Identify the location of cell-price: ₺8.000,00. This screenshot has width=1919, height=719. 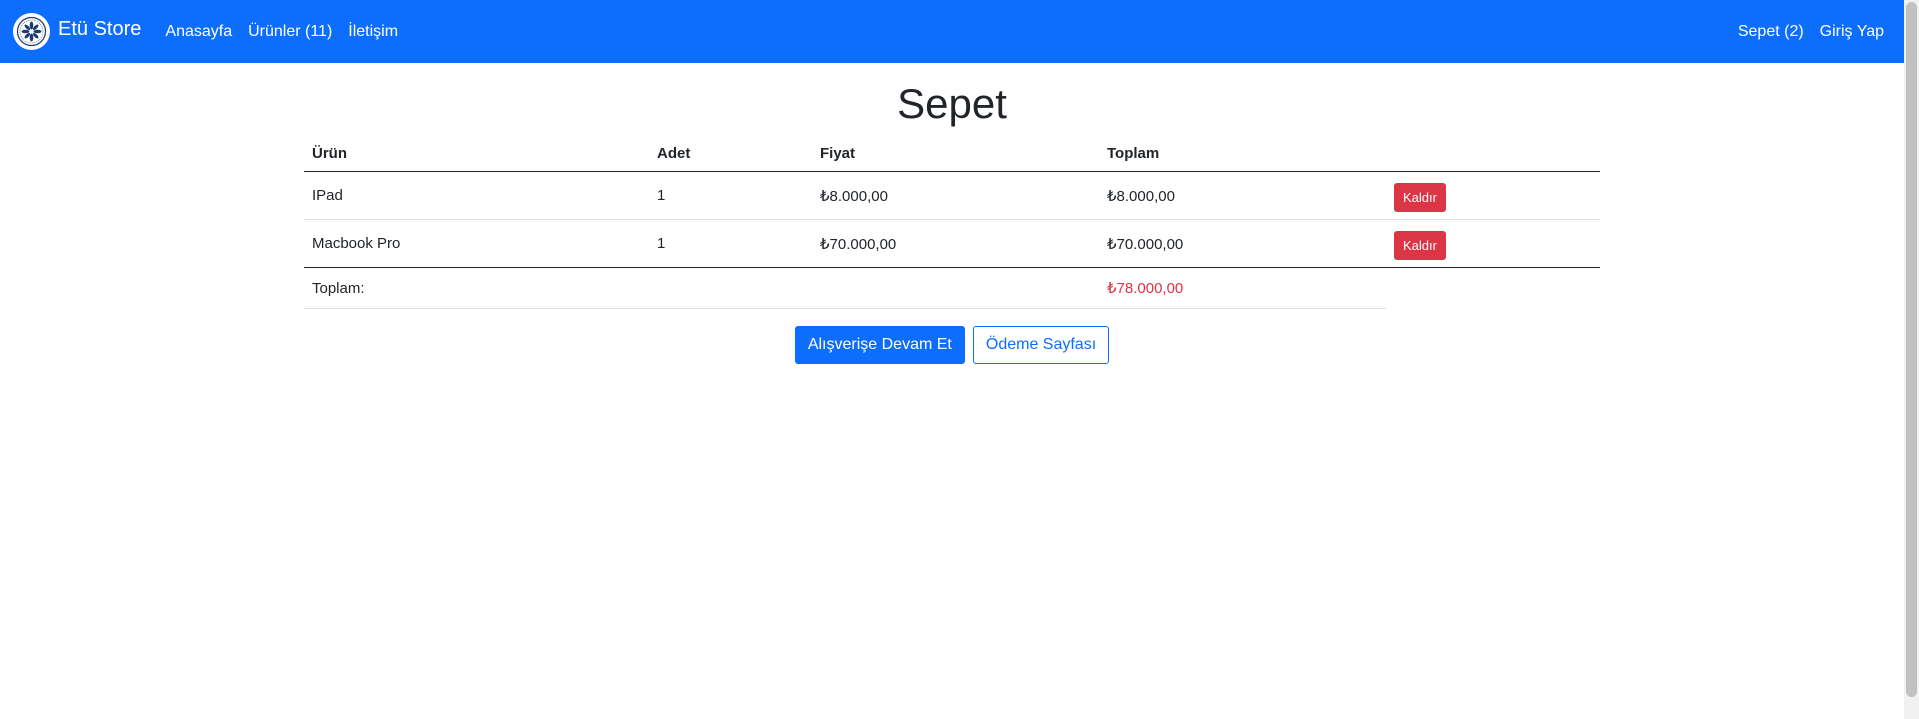
(955, 195).